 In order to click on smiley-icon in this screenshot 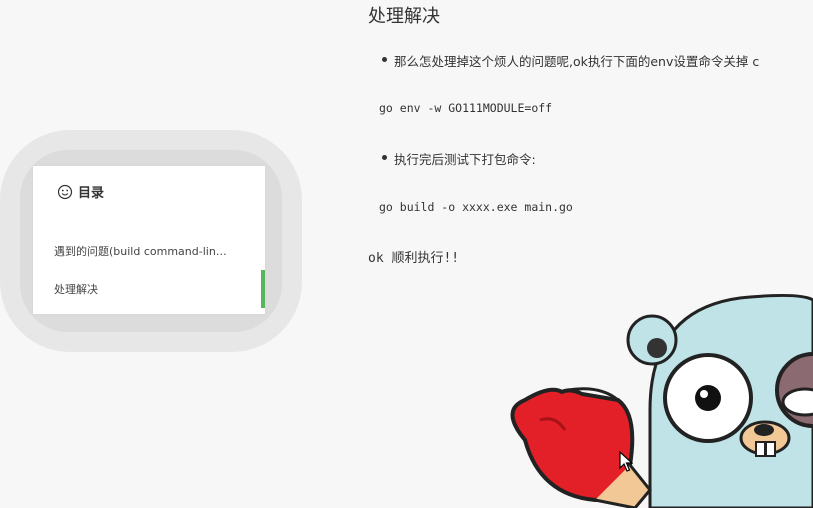, I will do `click(65, 191)`.